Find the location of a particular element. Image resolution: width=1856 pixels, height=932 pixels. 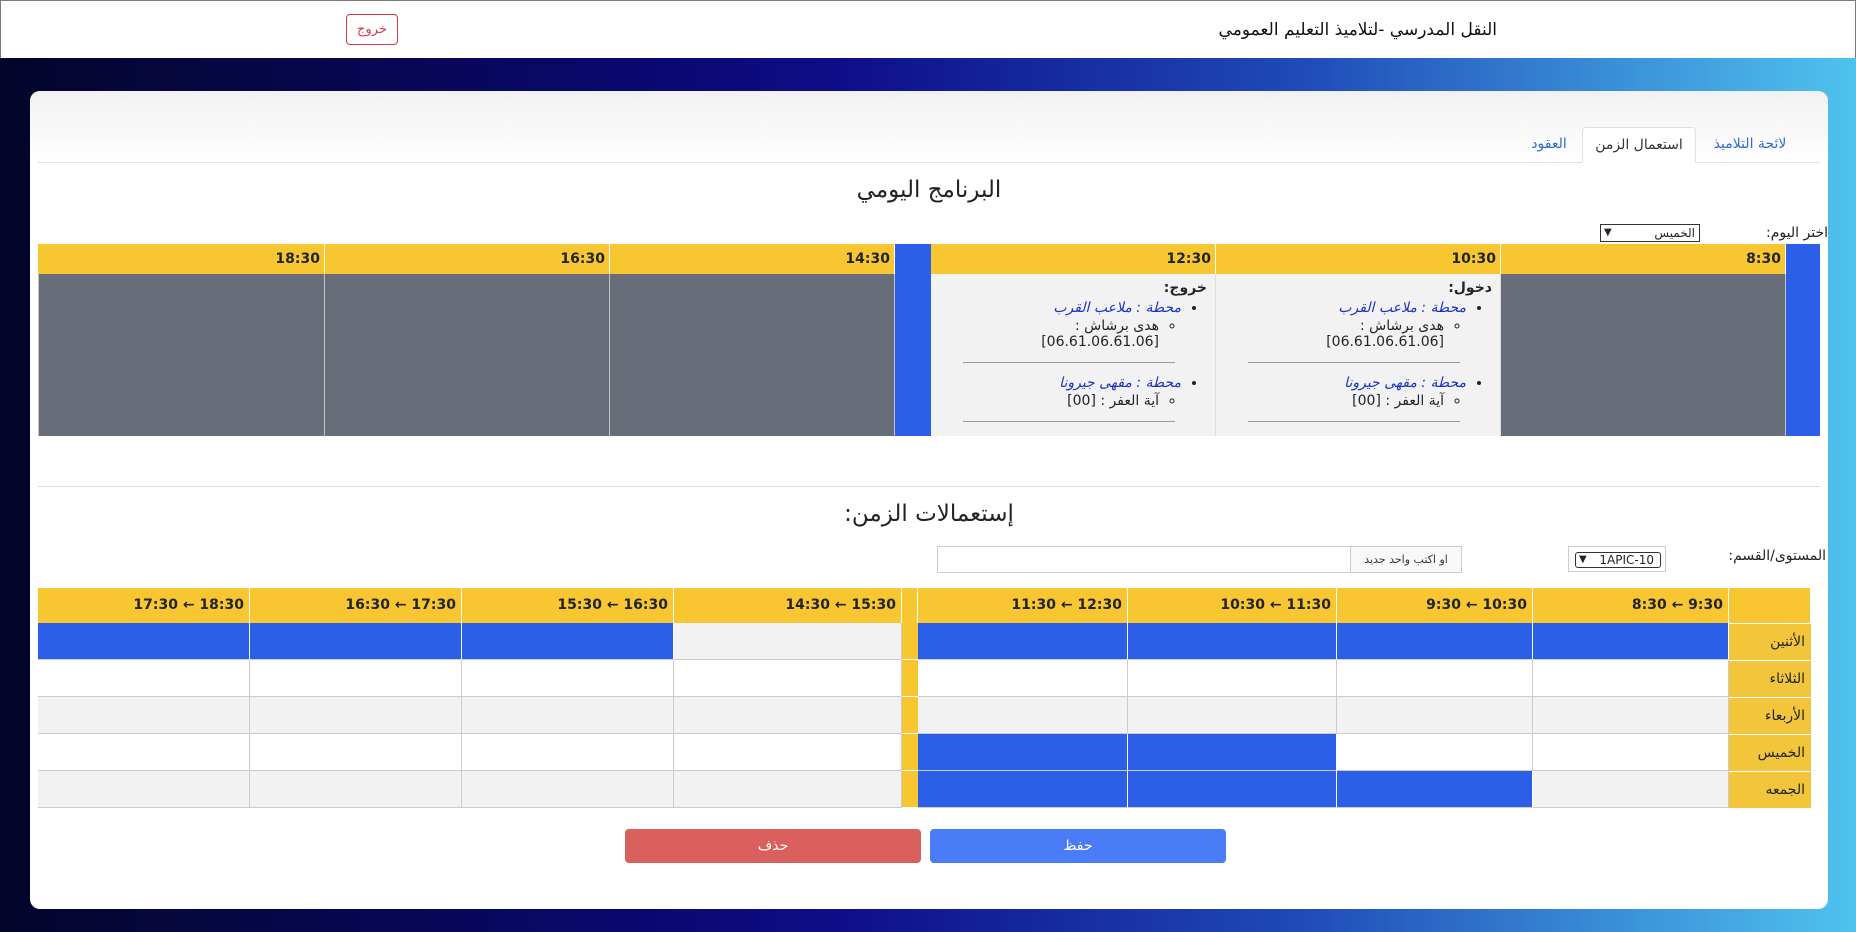

tab-bar: لائحة التلاميذ استعمال الزمن العقود is located at coordinates (929, 145).